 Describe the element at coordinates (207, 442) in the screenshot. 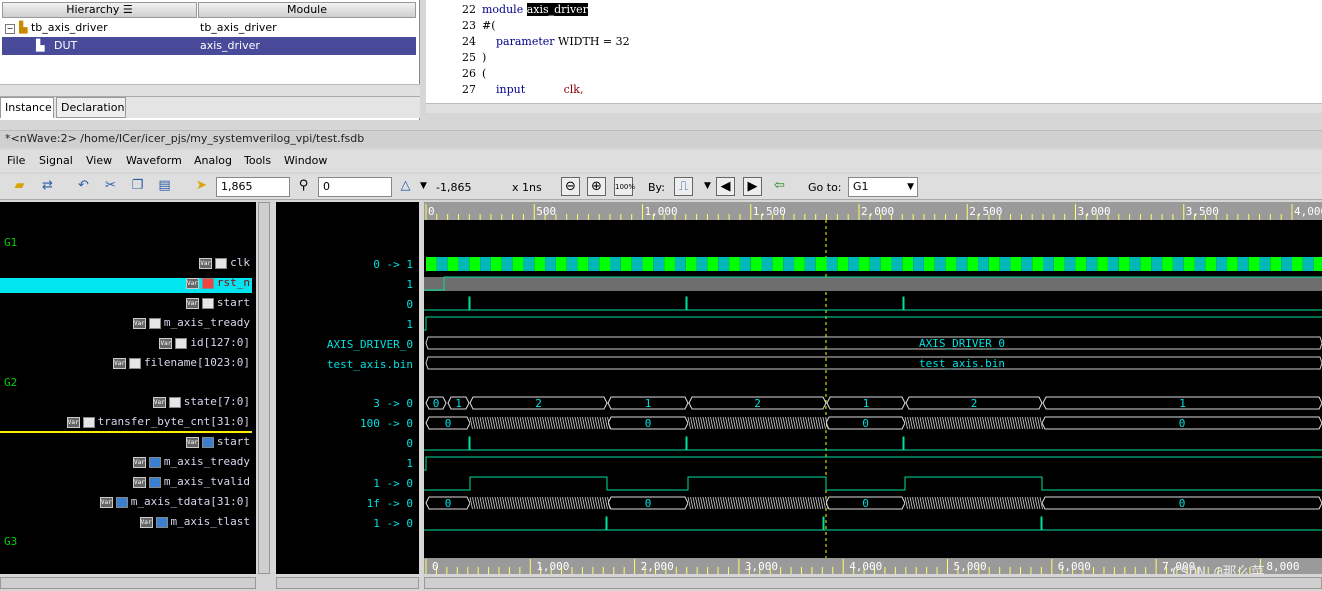

I see `port-in-icon` at that location.